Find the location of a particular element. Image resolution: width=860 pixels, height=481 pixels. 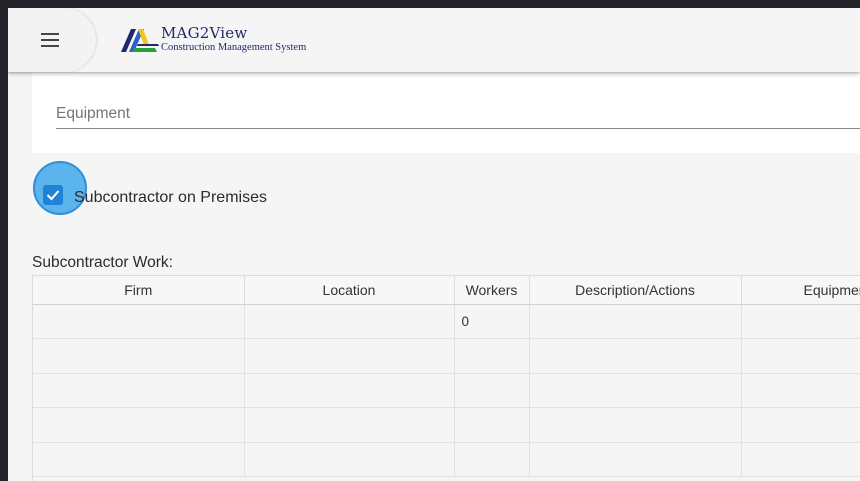

logo-subtitle: Construction Management System is located at coordinates (234, 48).